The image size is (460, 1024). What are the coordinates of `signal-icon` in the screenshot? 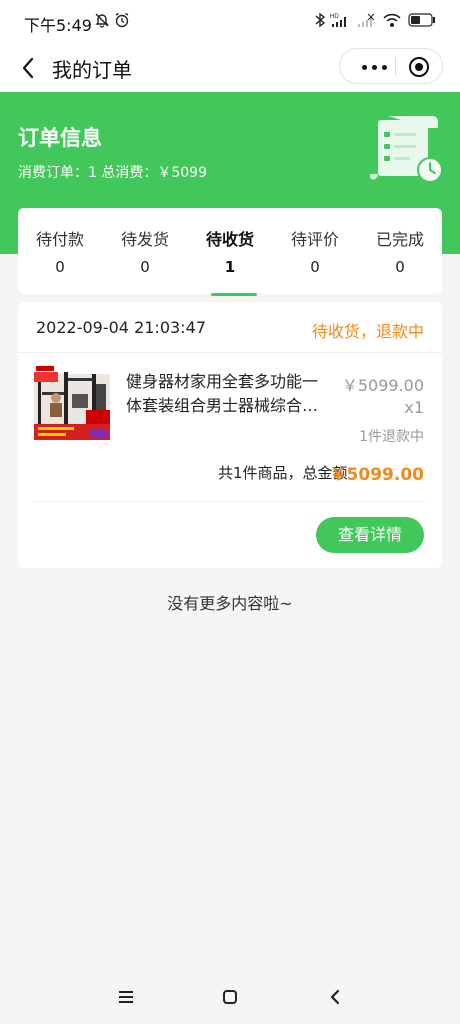 It's located at (366, 22).